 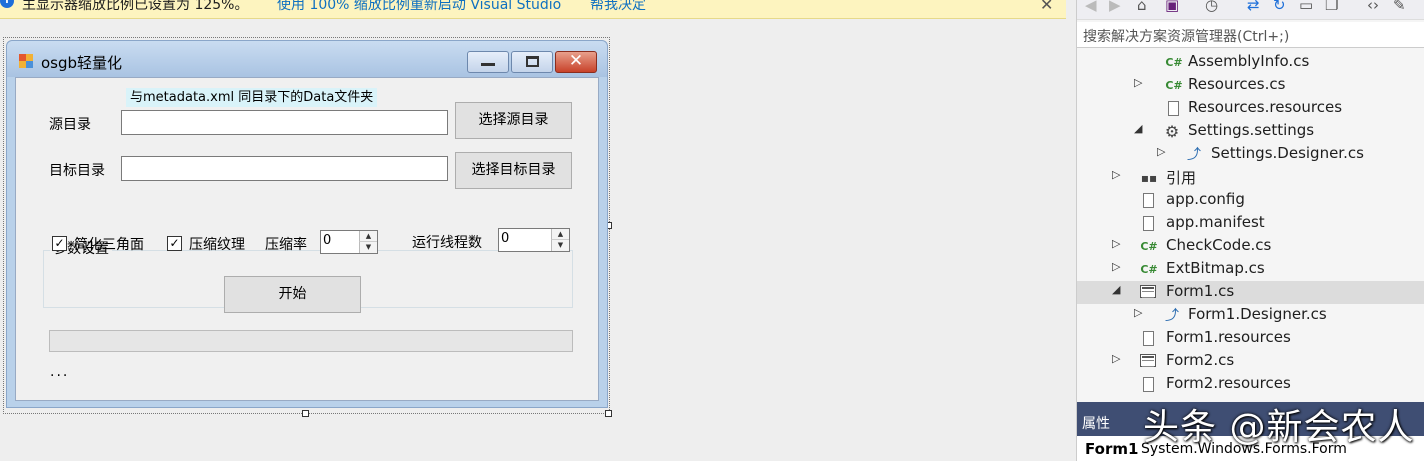 What do you see at coordinates (1250, 131) in the screenshot?
I see `tree-item: ◢ ⚙ Settings.settings` at bounding box center [1250, 131].